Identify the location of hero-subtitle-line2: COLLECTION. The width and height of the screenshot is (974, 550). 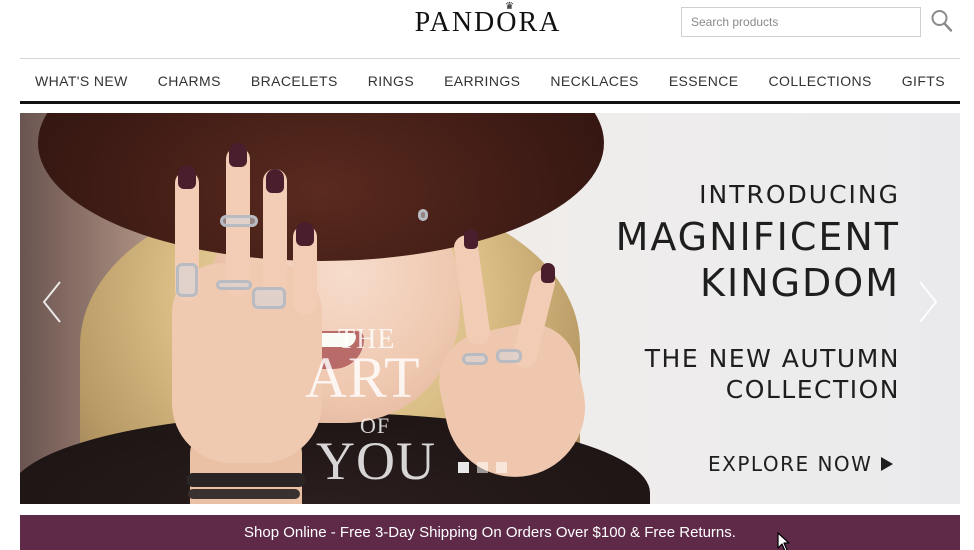
(812, 389).